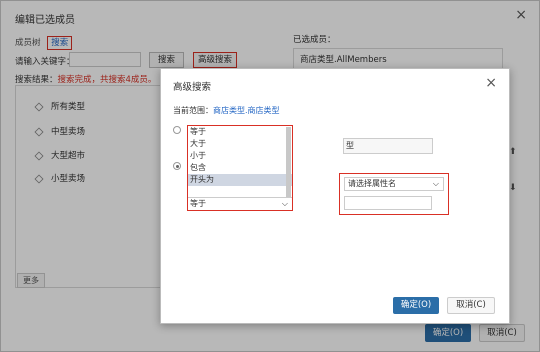  What do you see at coordinates (240, 203) in the screenshot?
I see `operator-select: 等于 ⌵` at bounding box center [240, 203].